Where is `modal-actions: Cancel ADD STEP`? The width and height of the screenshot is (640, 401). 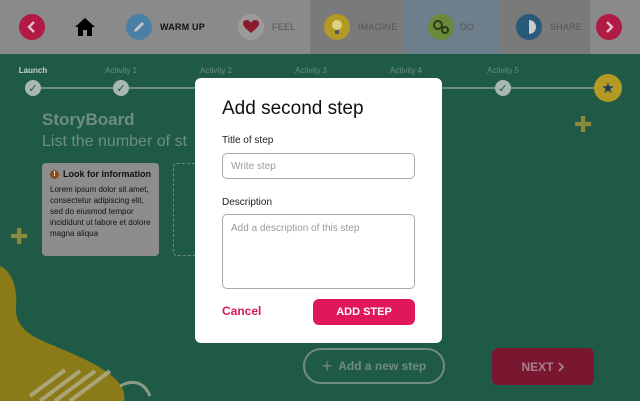 modal-actions: Cancel ADD STEP is located at coordinates (318, 312).